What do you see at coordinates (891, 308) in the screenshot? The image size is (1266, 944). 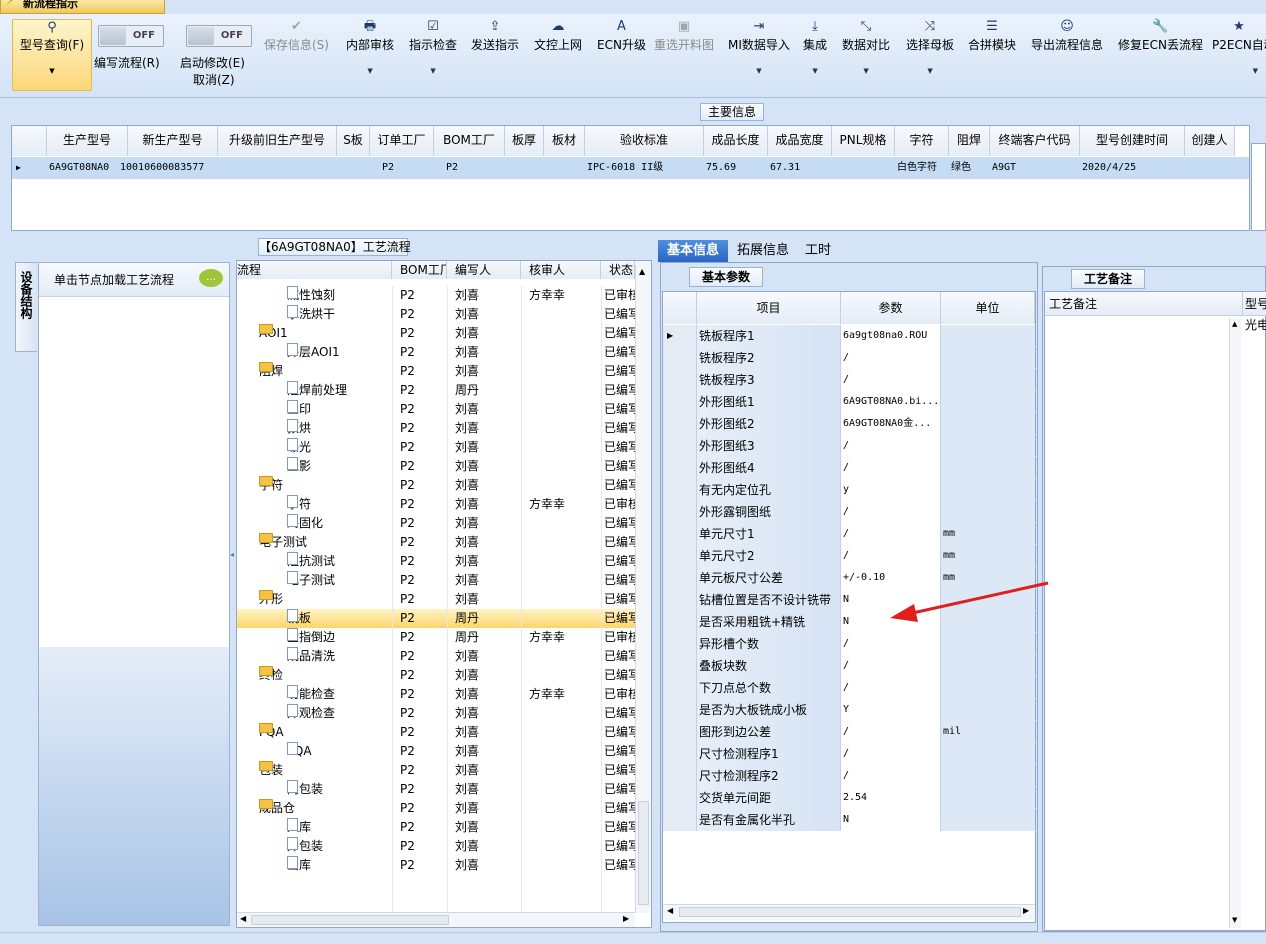 I see `column-header: 参数` at bounding box center [891, 308].